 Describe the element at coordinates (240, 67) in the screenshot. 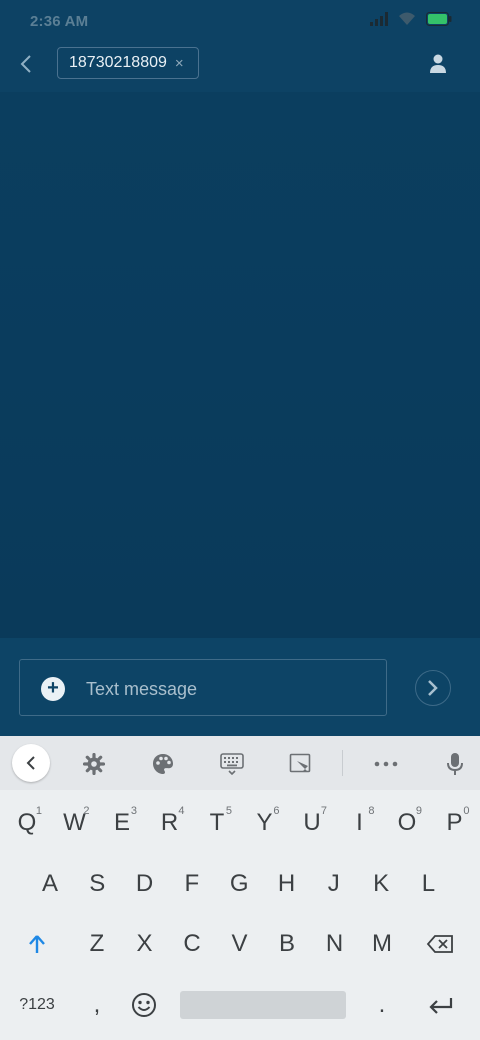

I see `conversation-header: 18730218809 ×` at that location.